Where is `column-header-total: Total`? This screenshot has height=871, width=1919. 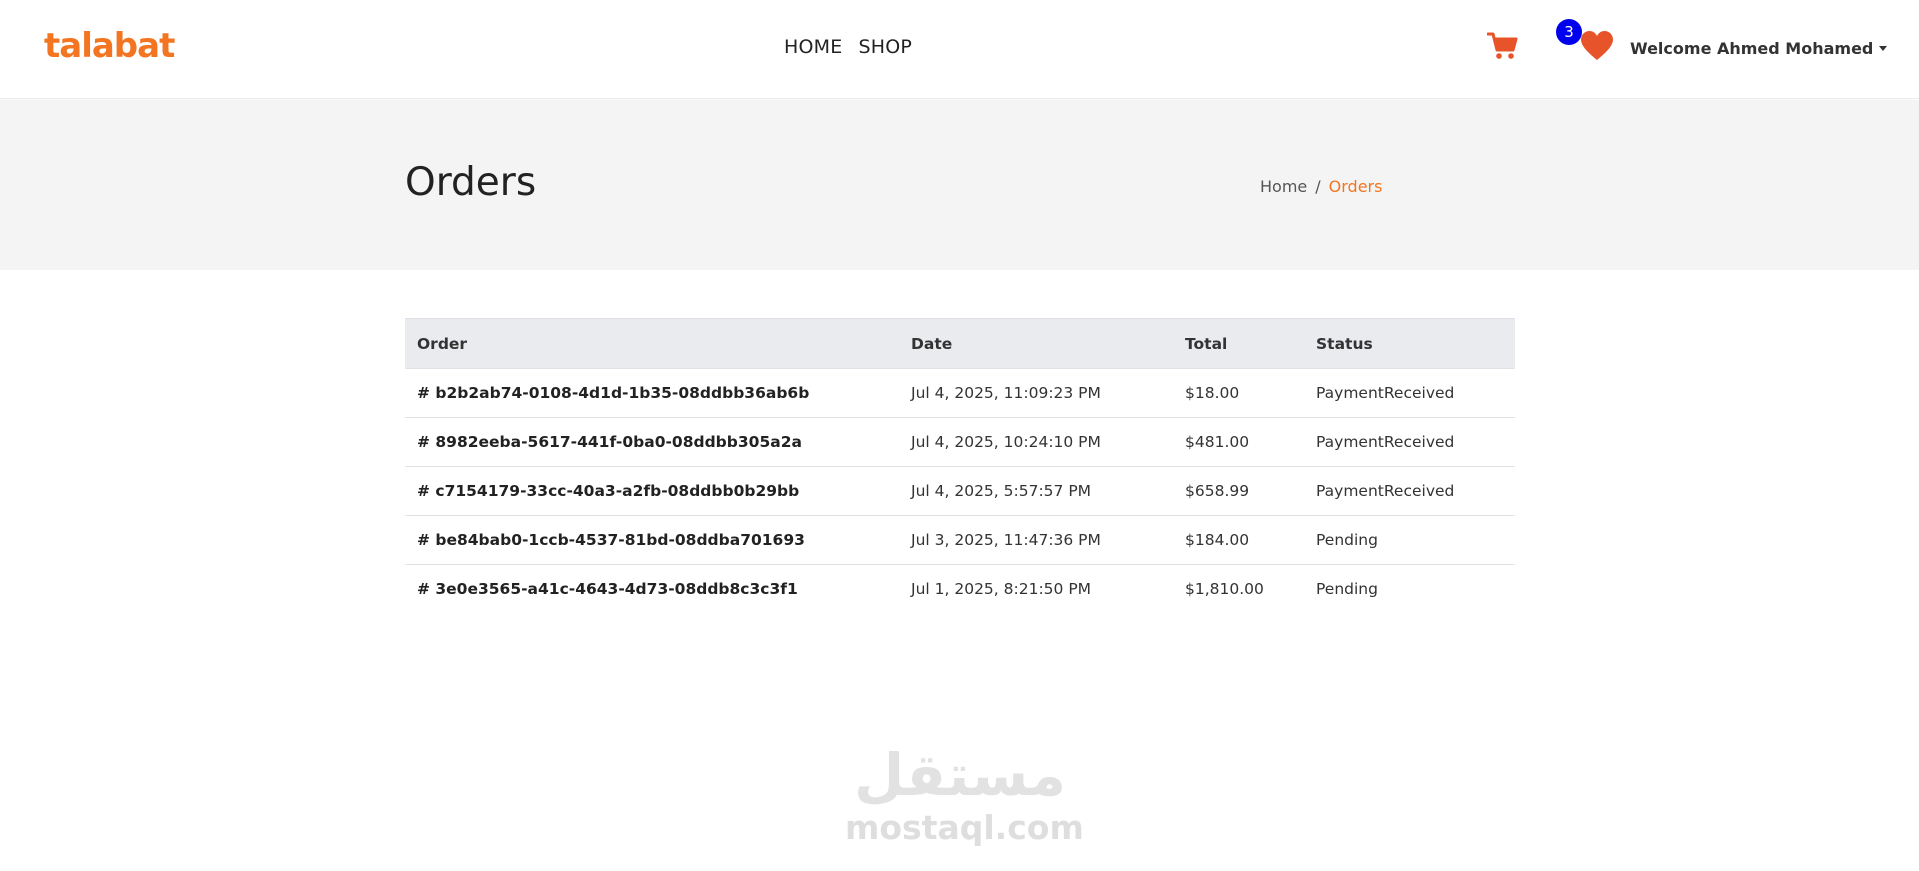
column-header-total: Total is located at coordinates (1238, 343).